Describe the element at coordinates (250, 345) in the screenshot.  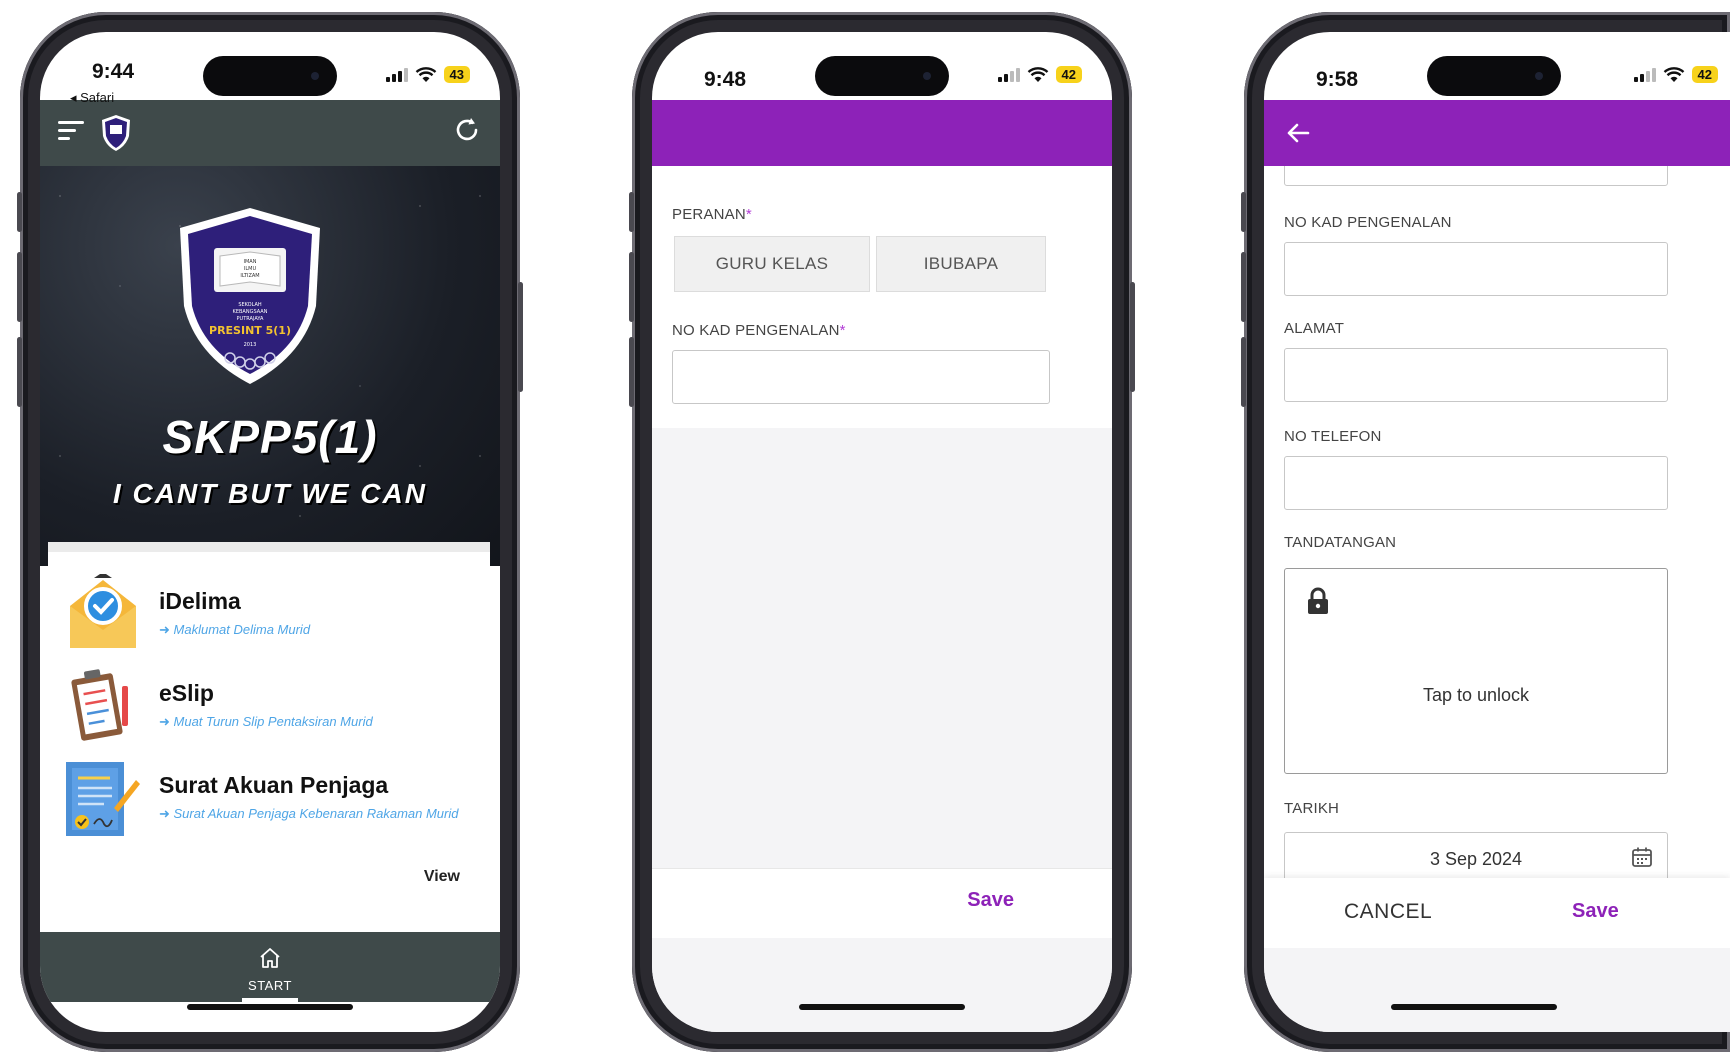
I see `svg-text: 2013` at that location.